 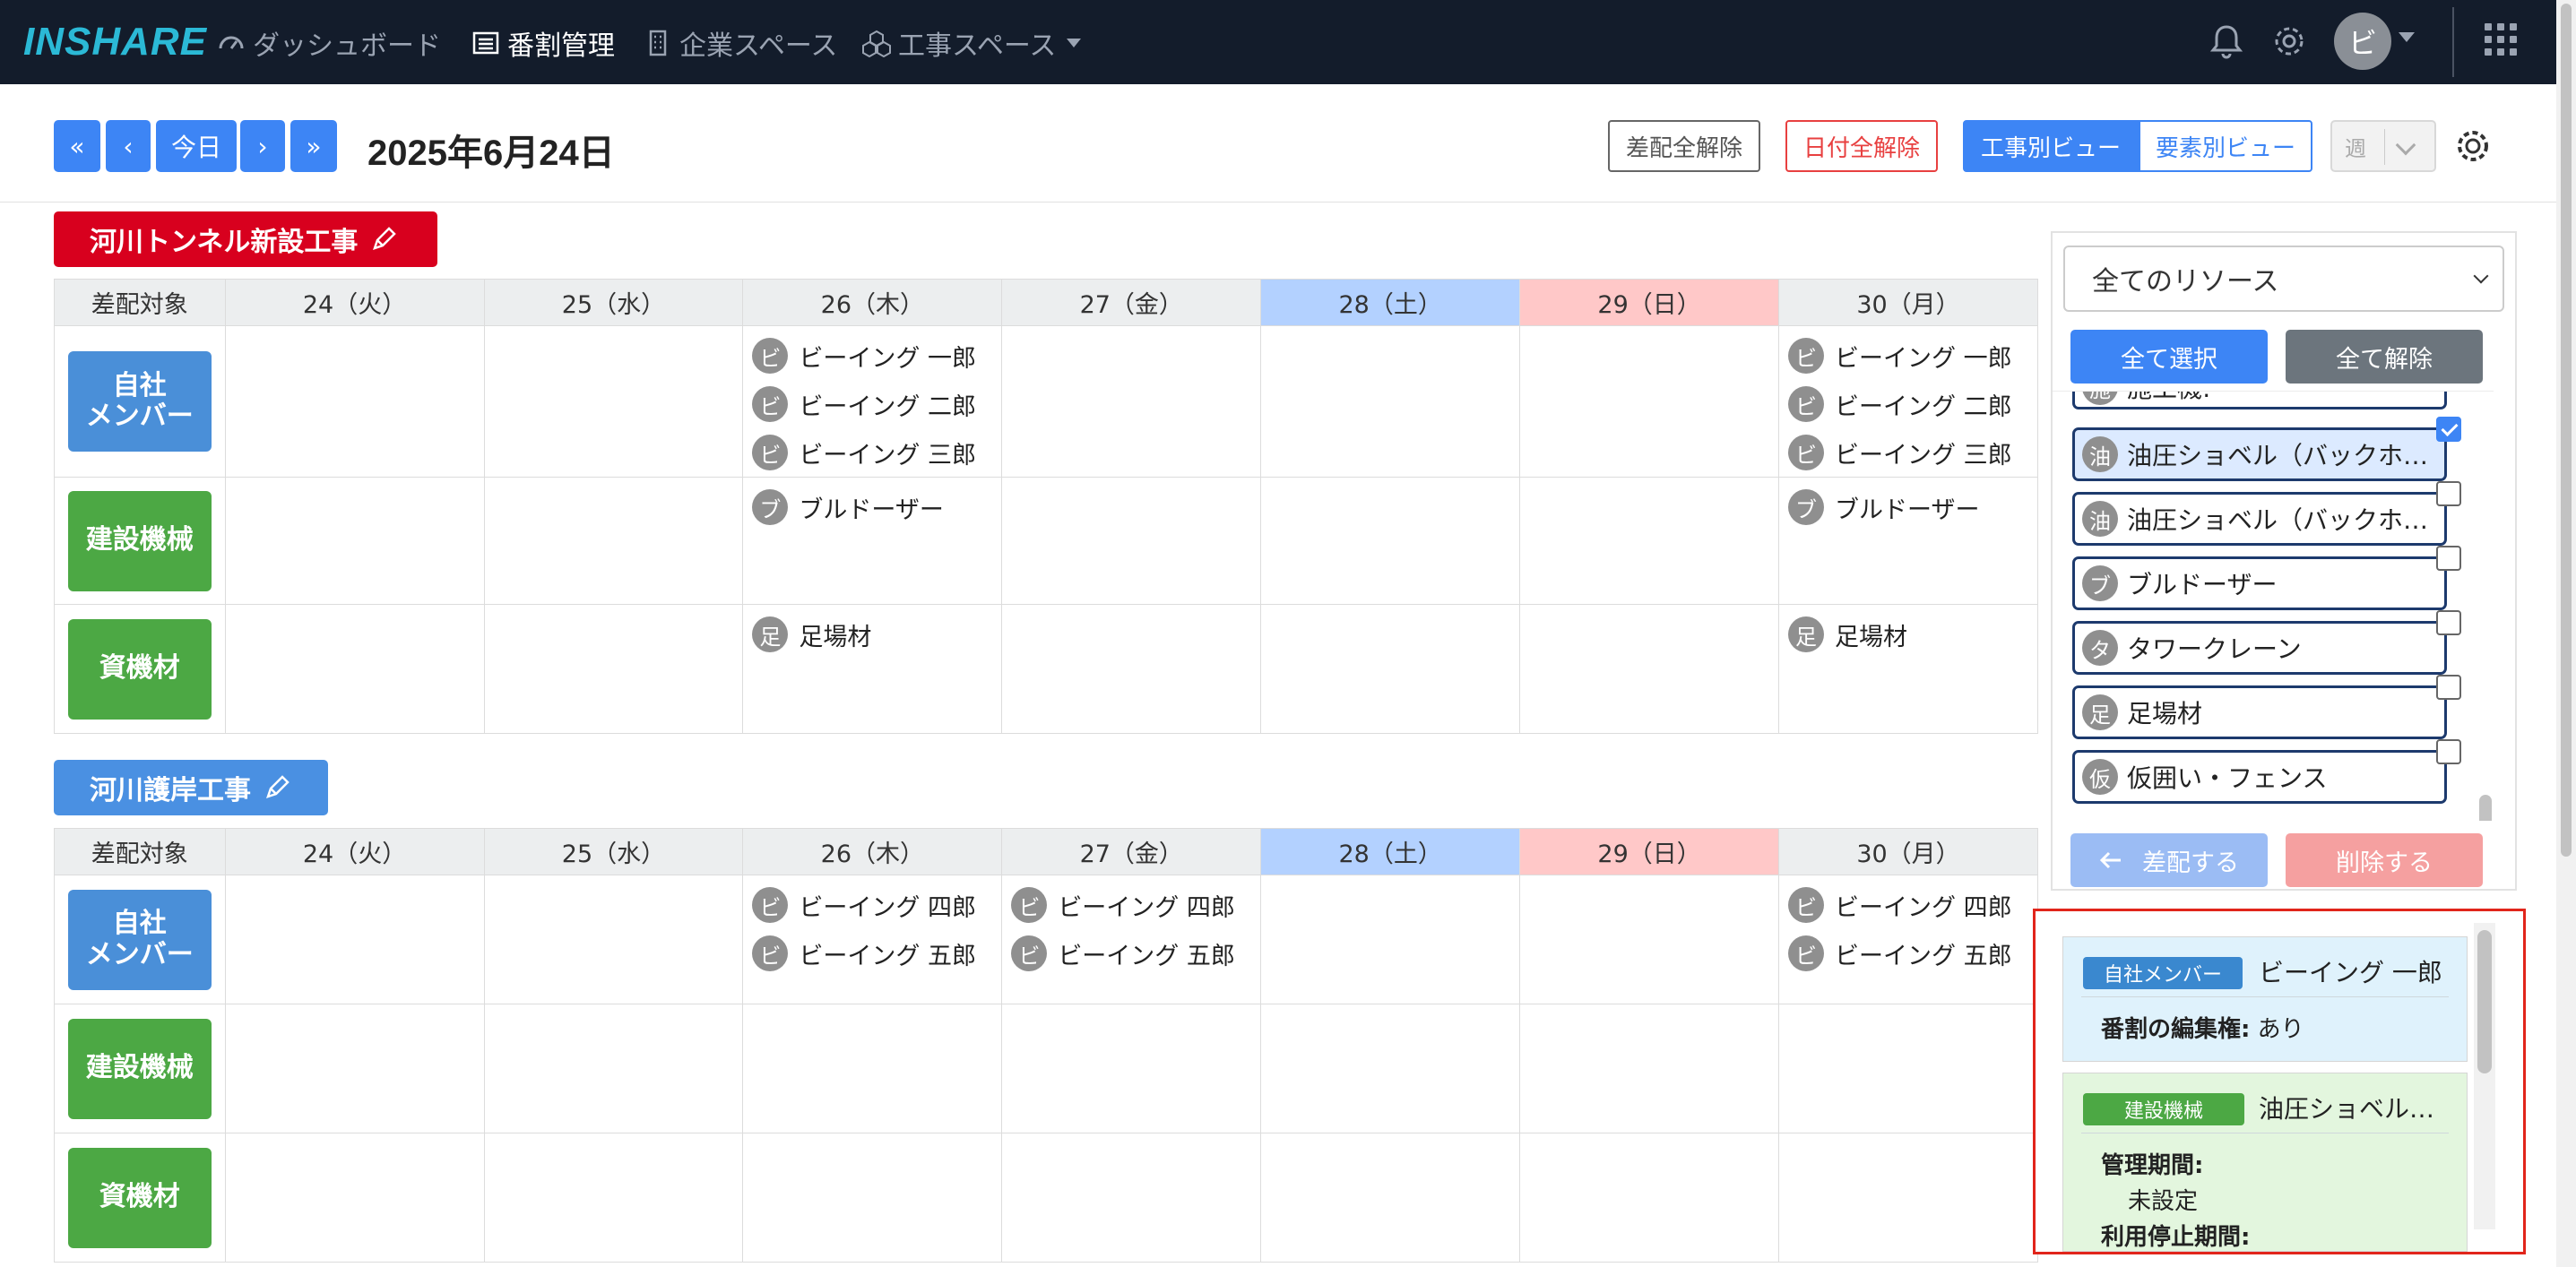 I want to click on resource-item: 仮仮囲い・フェンス, so click(x=2259, y=777).